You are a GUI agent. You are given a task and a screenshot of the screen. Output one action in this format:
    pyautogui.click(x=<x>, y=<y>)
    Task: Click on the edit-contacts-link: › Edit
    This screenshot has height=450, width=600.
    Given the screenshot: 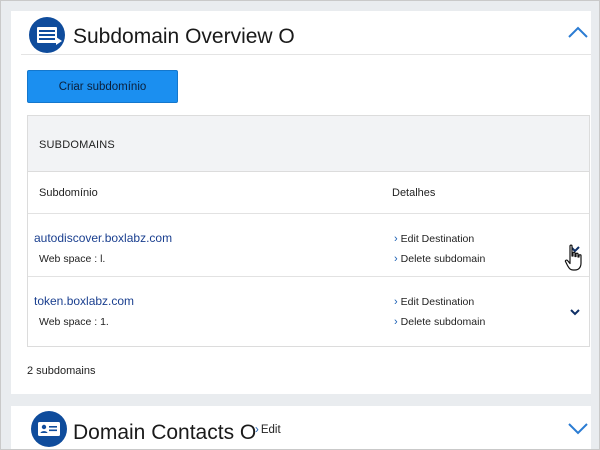 What is the action you would take?
    pyautogui.click(x=268, y=430)
    